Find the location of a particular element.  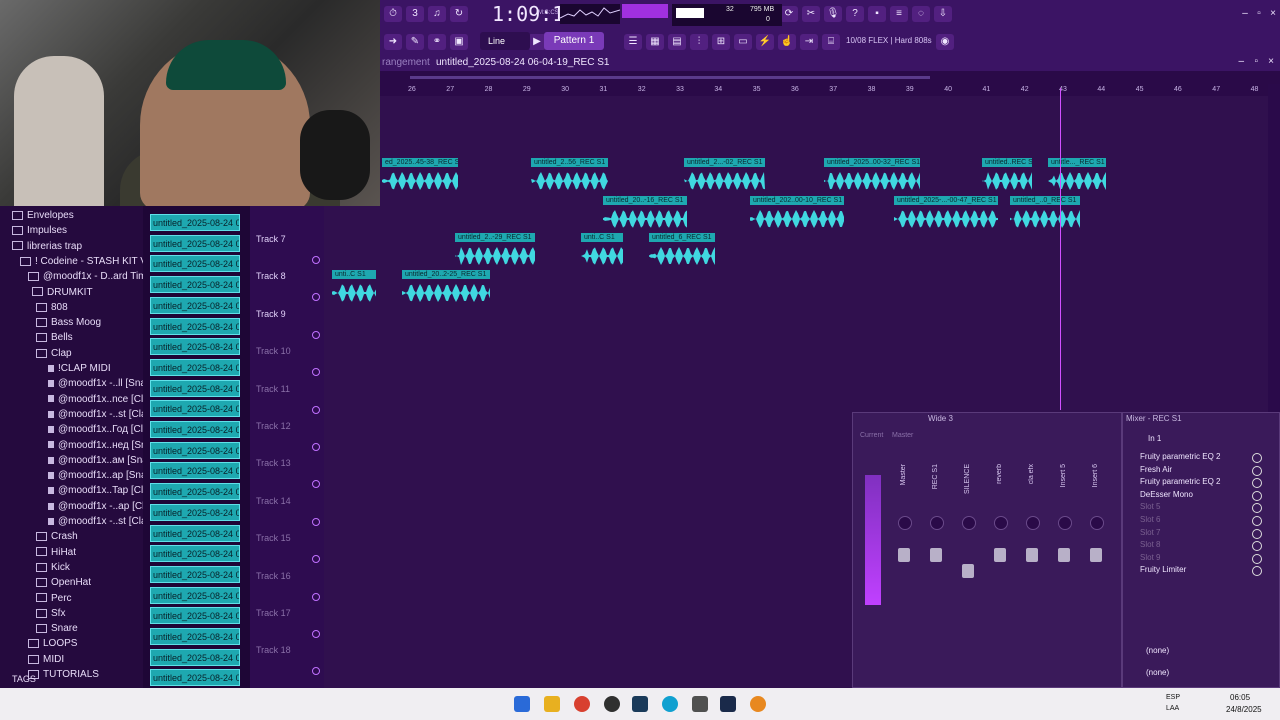

arrow-icon: ➜ is located at coordinates (393, 42).